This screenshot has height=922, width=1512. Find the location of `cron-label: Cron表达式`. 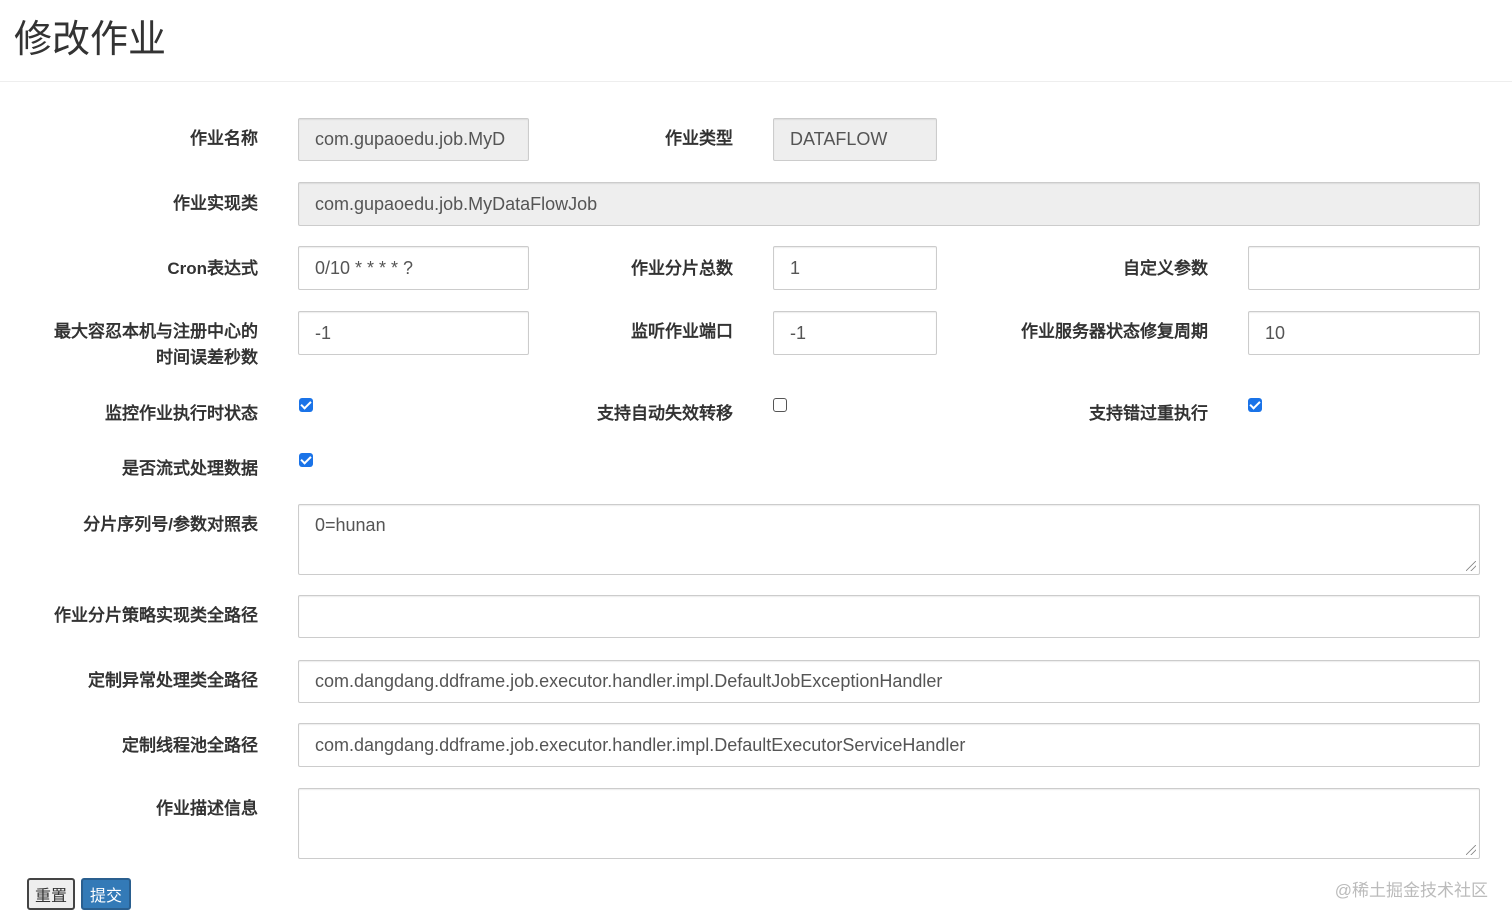

cron-label: Cron表达式 is located at coordinates (212, 268).